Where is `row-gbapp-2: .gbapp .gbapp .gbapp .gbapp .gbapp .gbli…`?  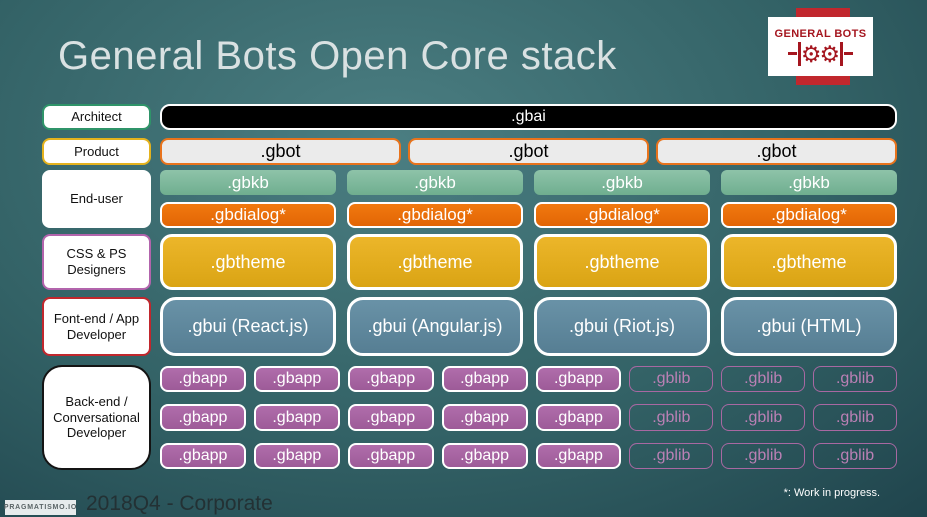
row-gbapp-2: .gbapp .gbapp .gbapp .gbapp .gbapp .gbli… is located at coordinates (528, 417).